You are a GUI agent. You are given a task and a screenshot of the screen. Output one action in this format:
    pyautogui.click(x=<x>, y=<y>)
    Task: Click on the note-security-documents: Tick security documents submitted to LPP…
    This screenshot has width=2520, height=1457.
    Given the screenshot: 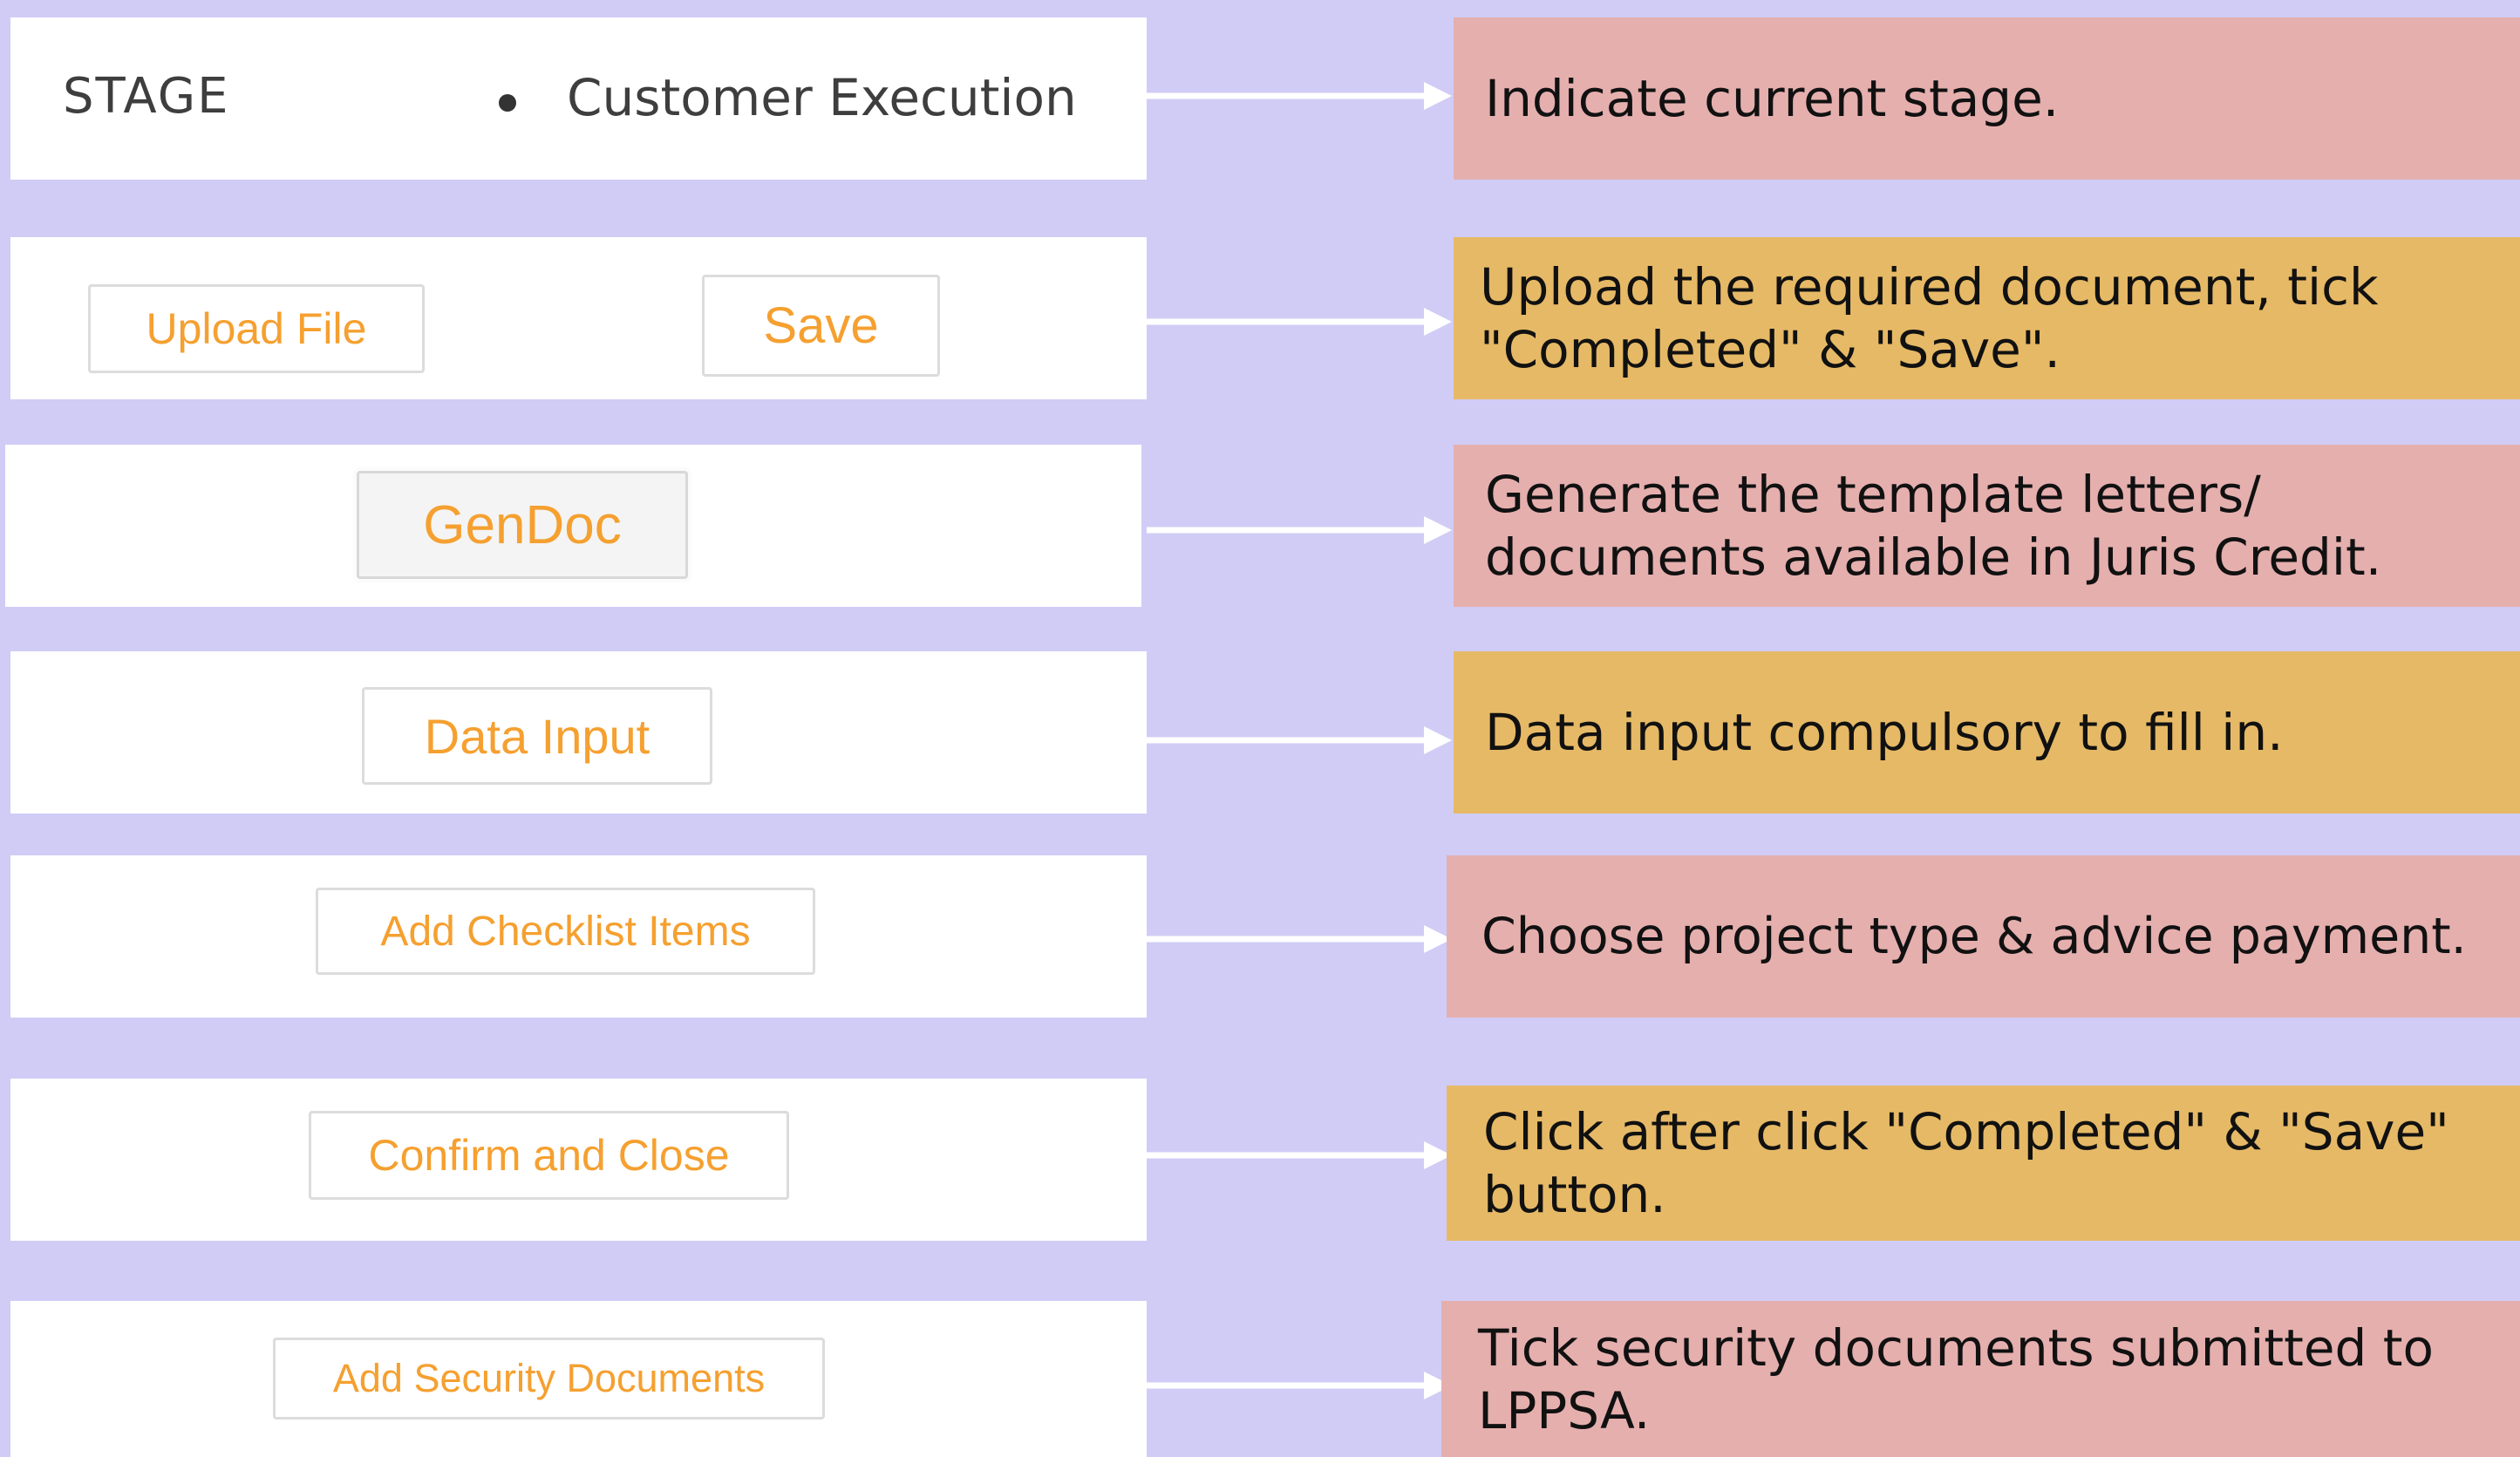 What is the action you would take?
    pyautogui.click(x=1980, y=1379)
    